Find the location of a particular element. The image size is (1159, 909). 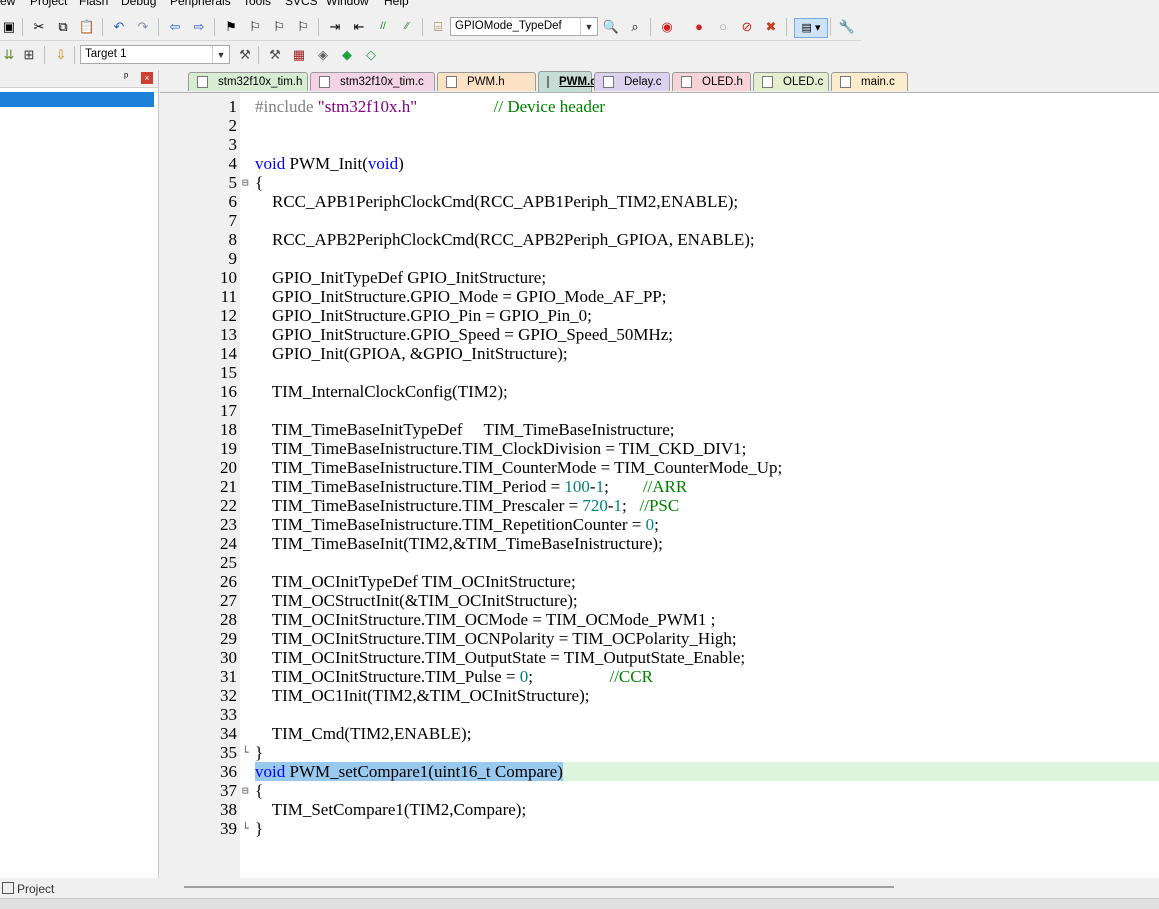

tab-stm32f10x_tim-h: stm32f10x_tim.h is located at coordinates (248, 81).